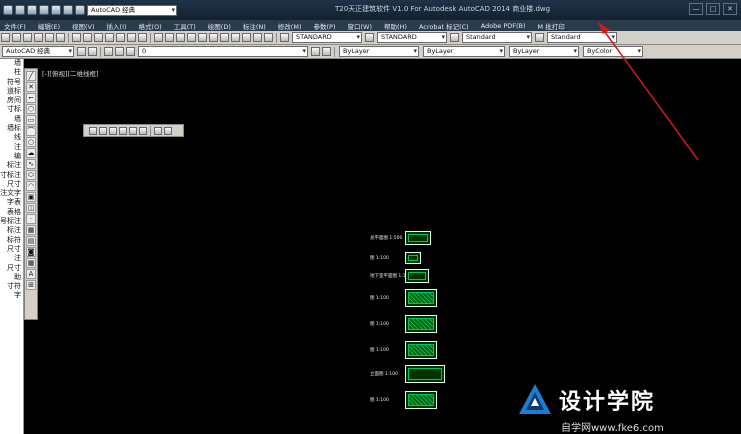  What do you see at coordinates (607, 402) in the screenshot?
I see `logo-text: 设计学院` at bounding box center [607, 402].